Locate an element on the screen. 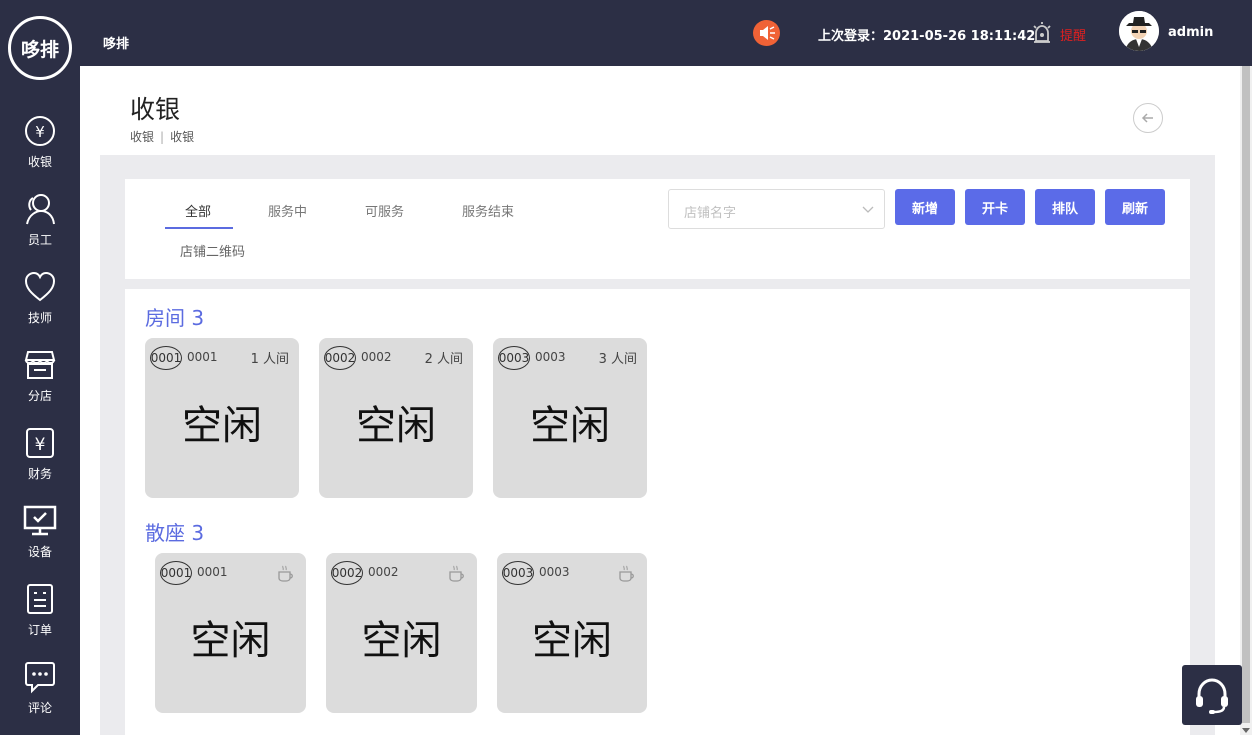 The image size is (1252, 735). alarm-icon is located at coordinates (1042, 33).